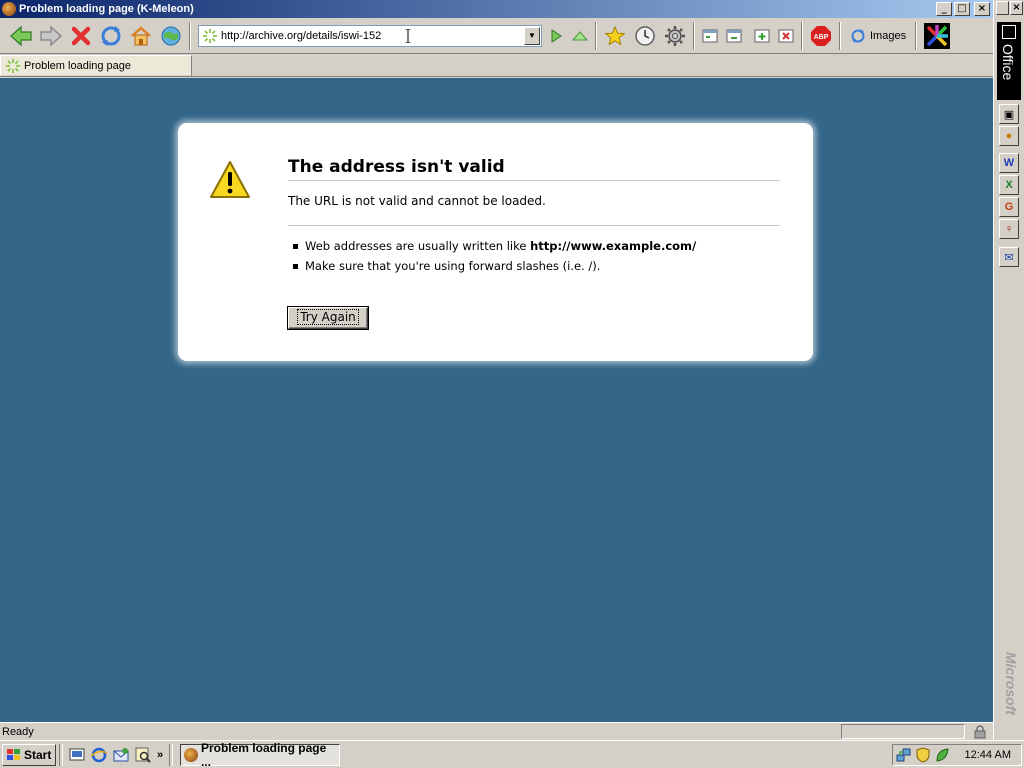  What do you see at coordinates (962, 9) in the screenshot?
I see `restore-button: □` at bounding box center [962, 9].